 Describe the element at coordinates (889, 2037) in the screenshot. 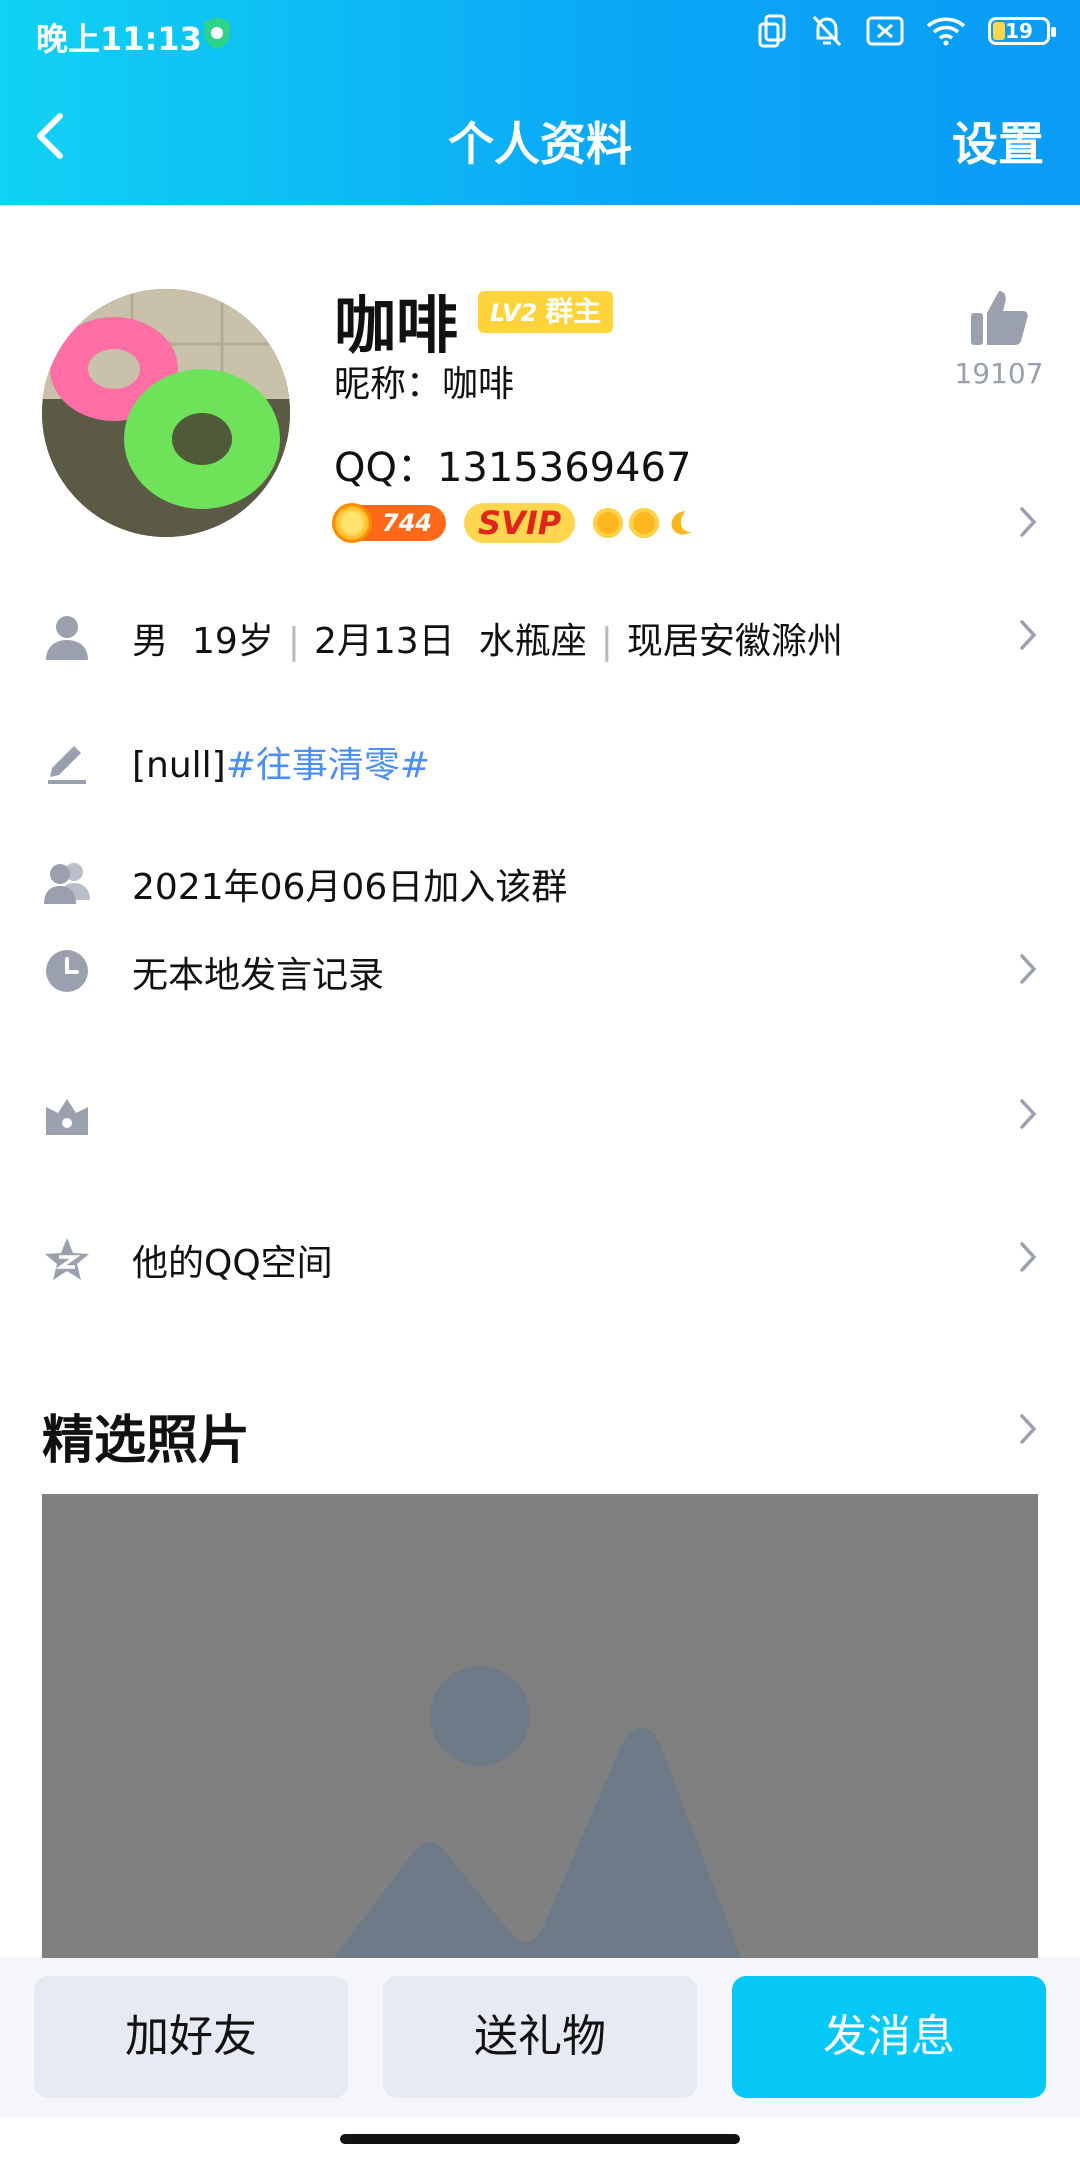

I see `send-message-button: 发消息` at that location.